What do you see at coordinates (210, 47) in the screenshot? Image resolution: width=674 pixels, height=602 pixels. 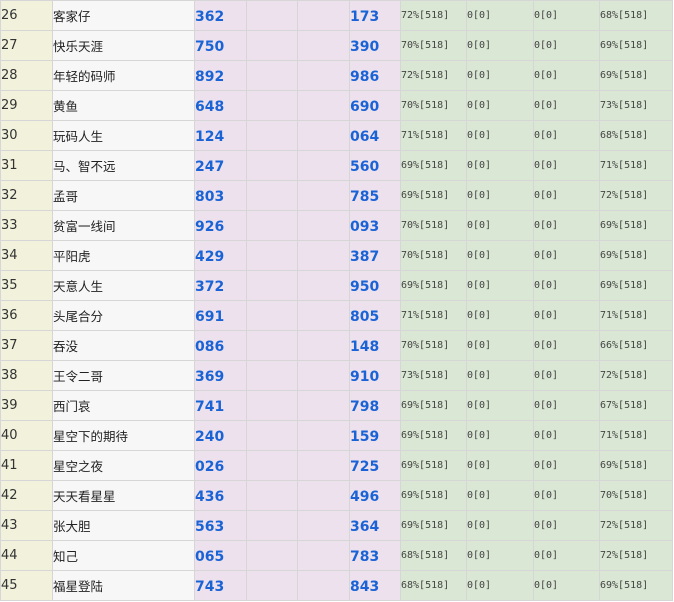 I see `first-number-value: 750` at bounding box center [210, 47].